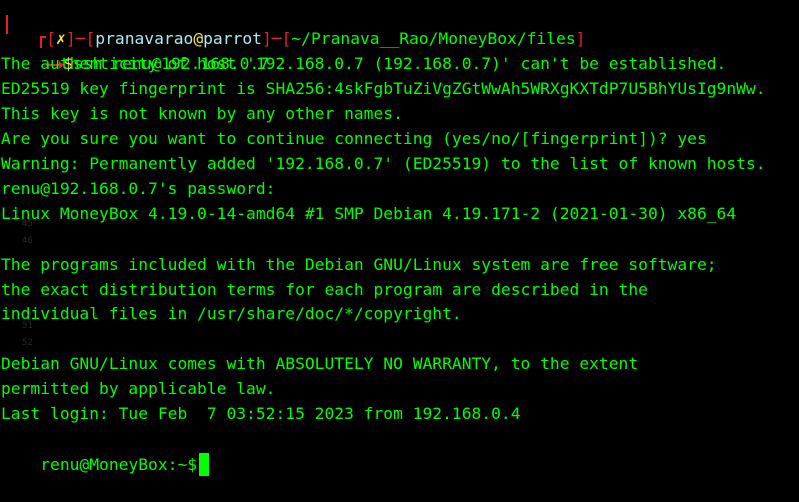 The image size is (799, 502). What do you see at coordinates (182, 464) in the screenshot?
I see `remote-path: ~` at bounding box center [182, 464].